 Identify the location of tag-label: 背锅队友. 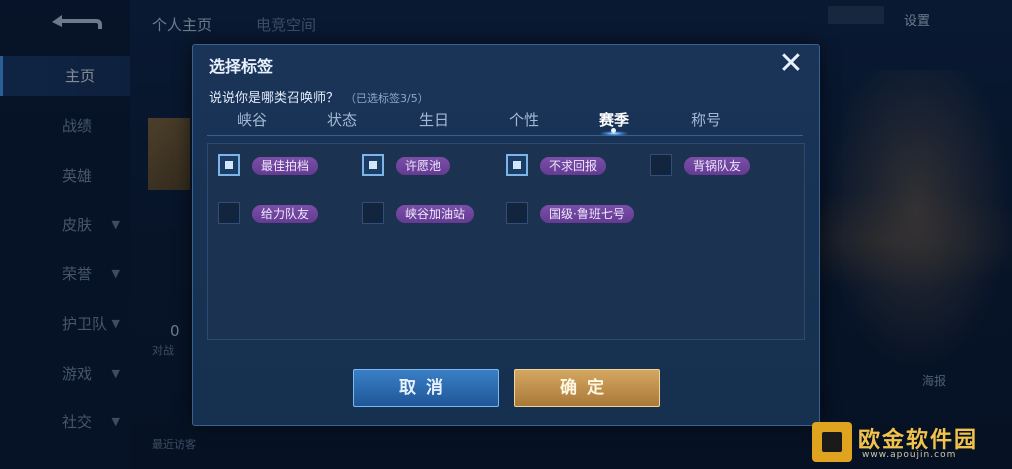
(717, 166).